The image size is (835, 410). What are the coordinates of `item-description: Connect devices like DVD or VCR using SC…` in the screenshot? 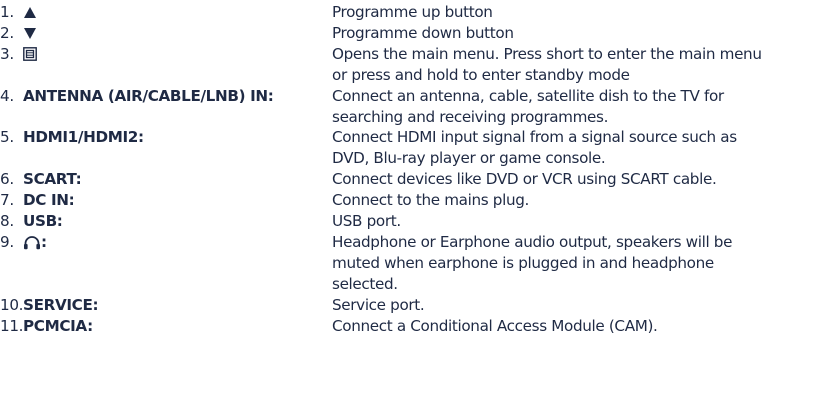 It's located at (583, 179).